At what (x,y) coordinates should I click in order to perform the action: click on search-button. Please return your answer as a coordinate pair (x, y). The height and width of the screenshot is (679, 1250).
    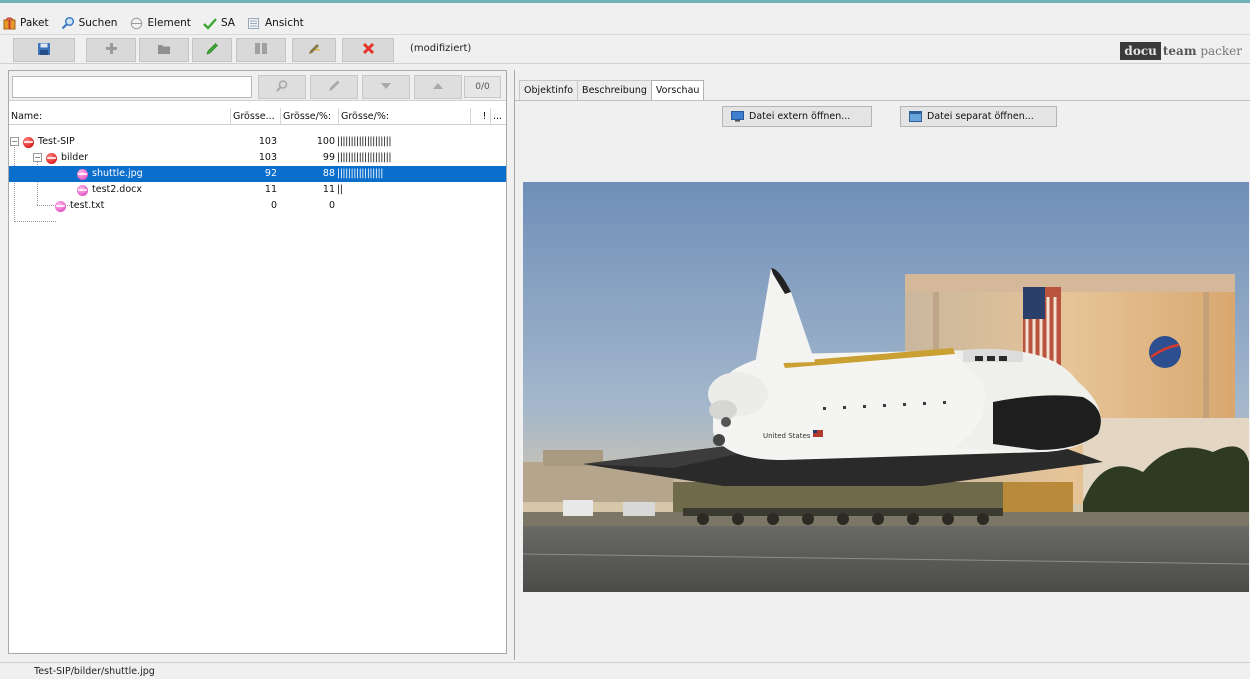
    Looking at the image, I should click on (282, 87).